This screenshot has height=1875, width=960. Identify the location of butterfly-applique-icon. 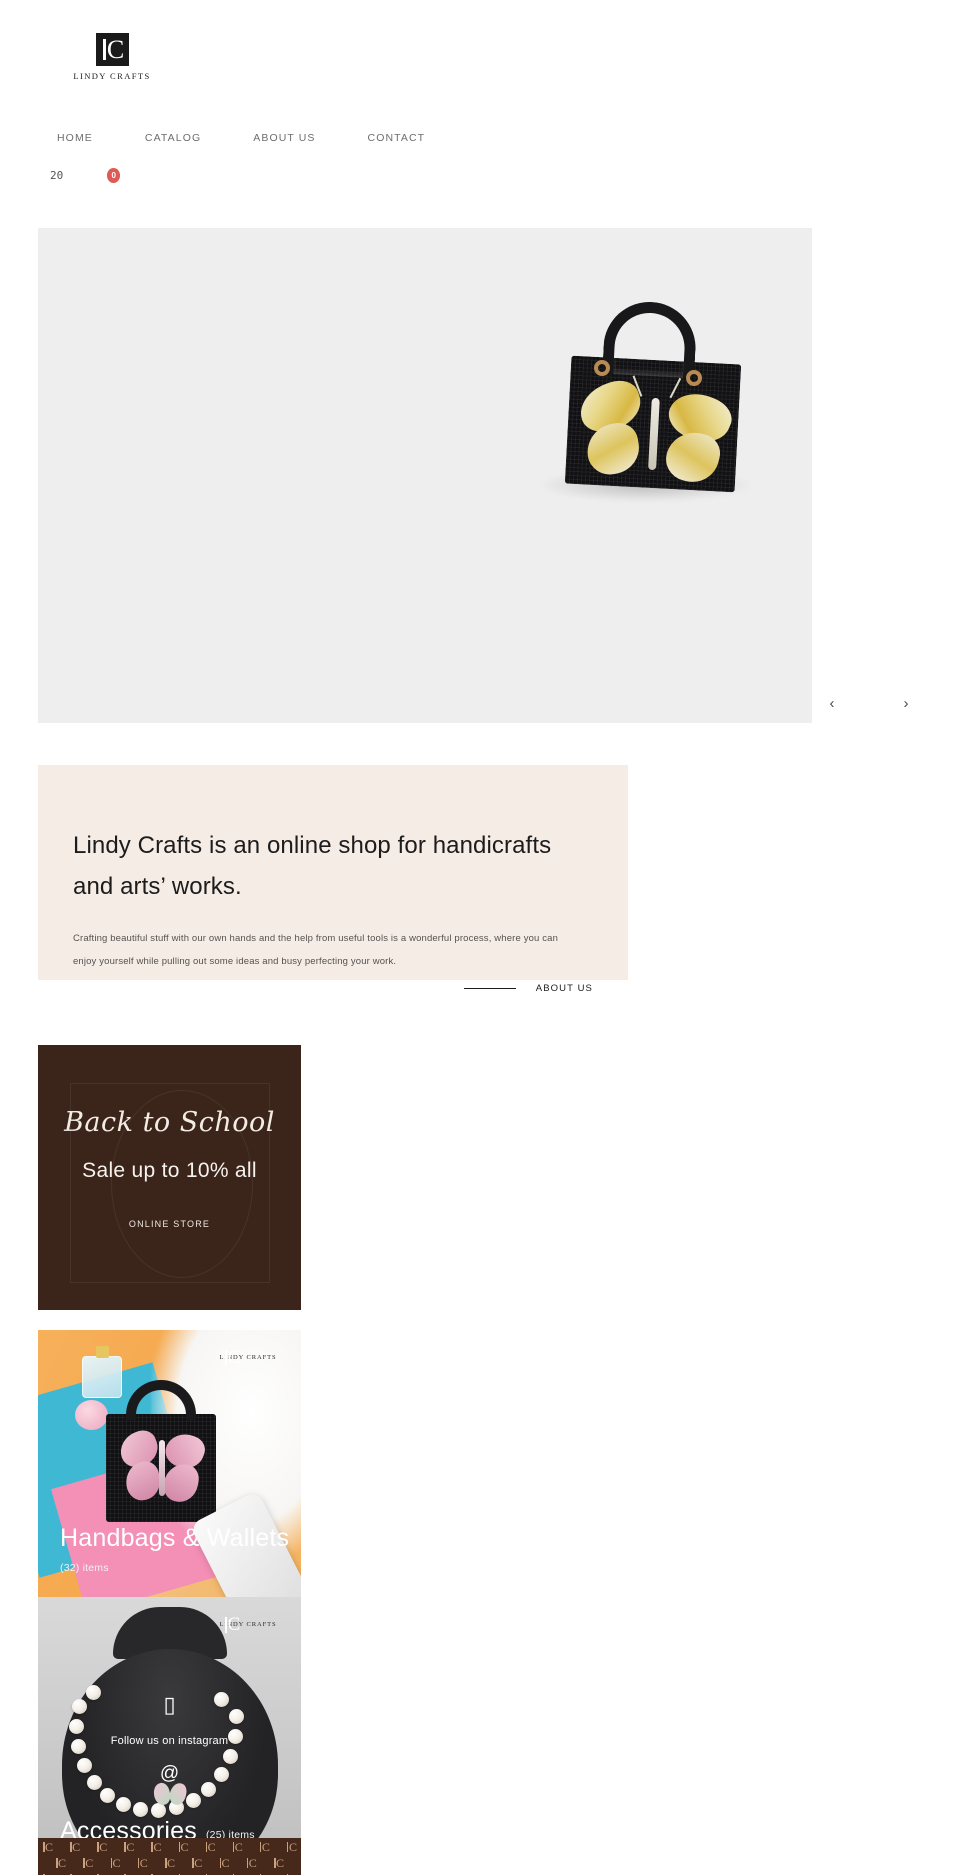
(655, 431).